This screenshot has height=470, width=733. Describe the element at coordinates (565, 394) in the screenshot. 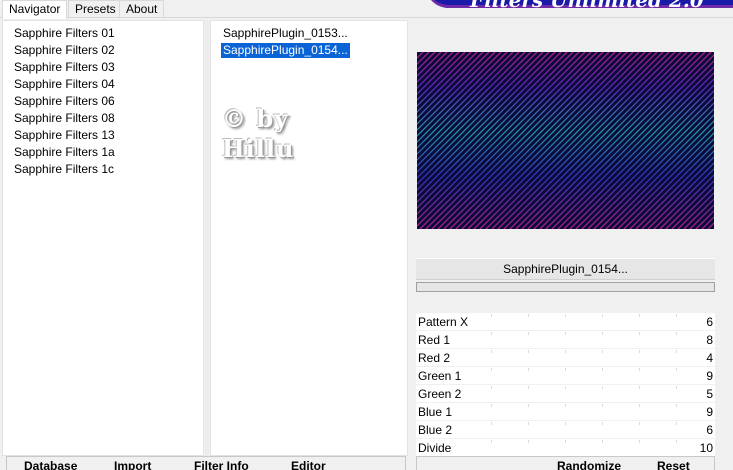

I see `param-row-green-2: Green 2 5` at that location.